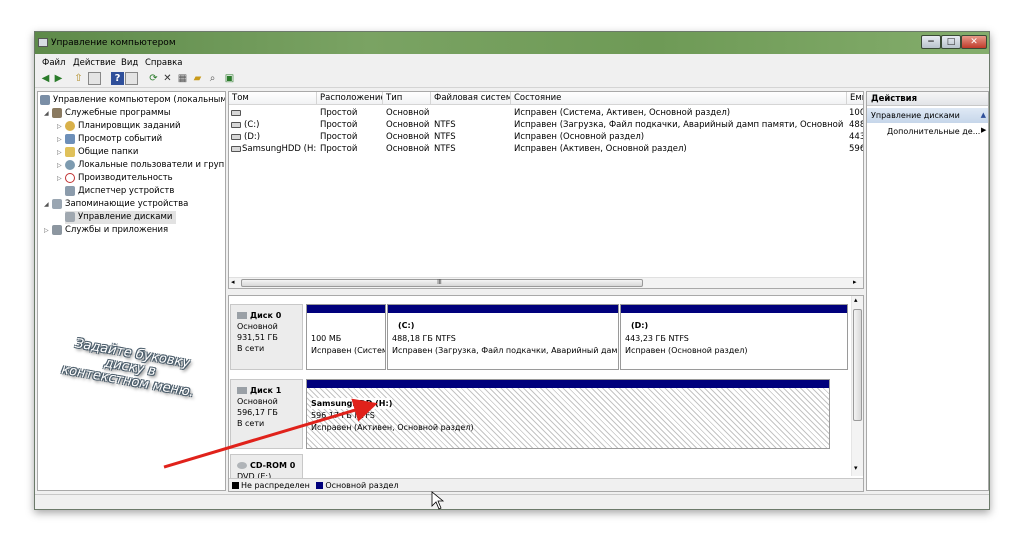 The height and width of the screenshot is (547, 1024). What do you see at coordinates (266, 315) in the screenshot?
I see `disk-name: Диск 0` at bounding box center [266, 315].